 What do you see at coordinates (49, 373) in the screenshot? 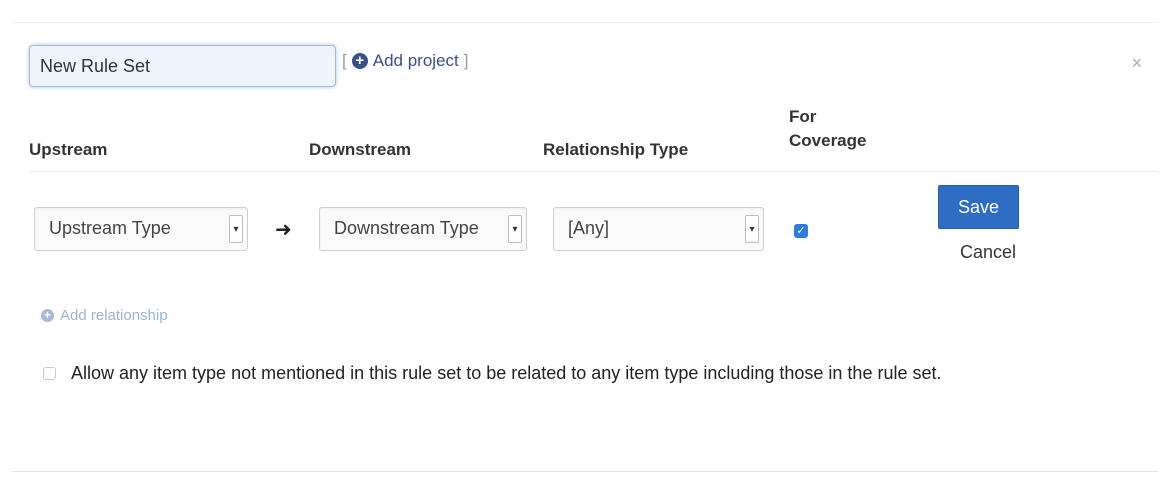
I see `allow-any-checkbox` at bounding box center [49, 373].